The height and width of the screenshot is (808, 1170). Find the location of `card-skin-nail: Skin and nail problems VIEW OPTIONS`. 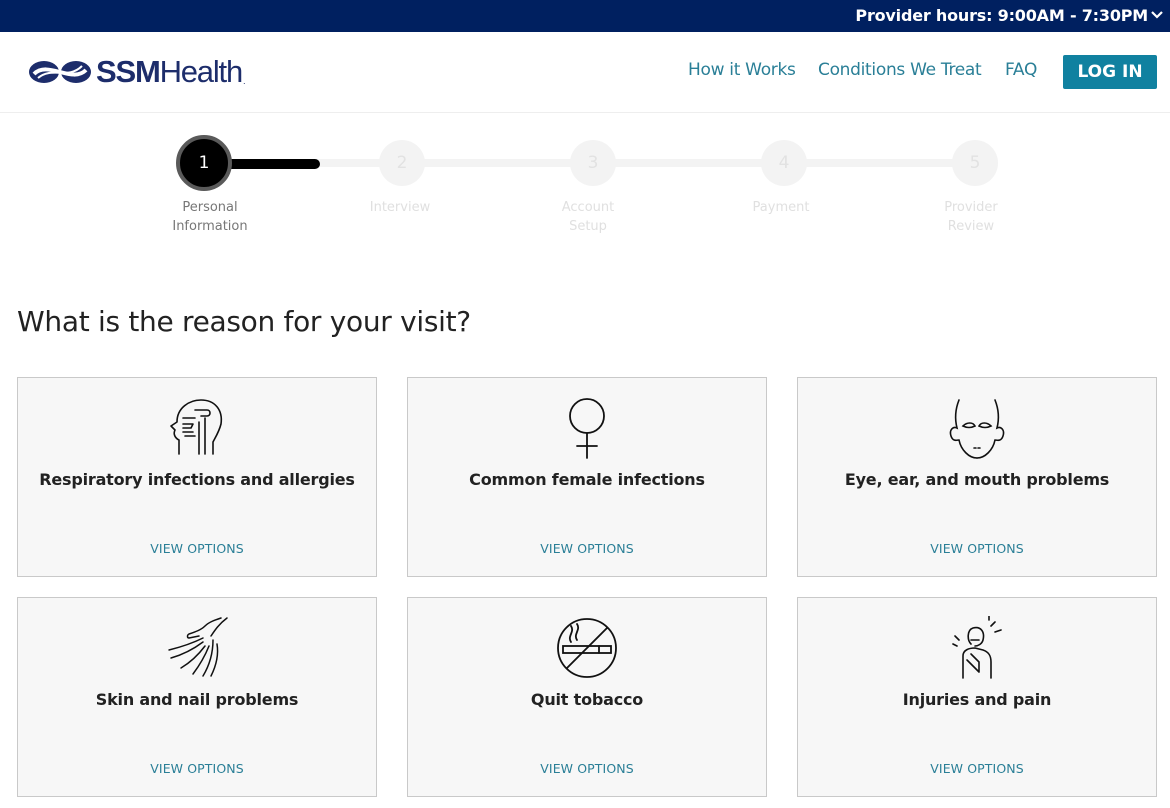

card-skin-nail: Skin and nail problems VIEW OPTIONS is located at coordinates (197, 697).